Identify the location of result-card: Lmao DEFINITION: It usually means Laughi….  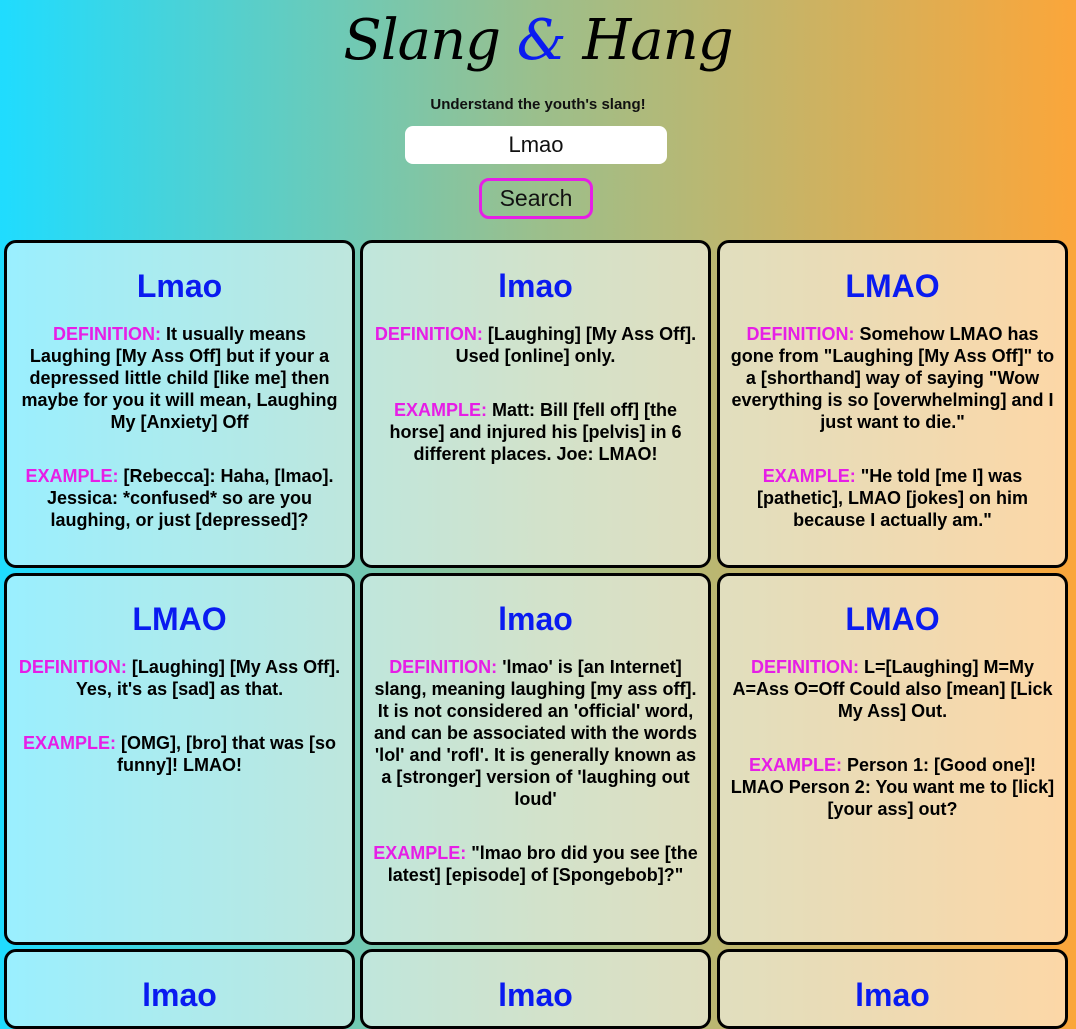
(179, 404).